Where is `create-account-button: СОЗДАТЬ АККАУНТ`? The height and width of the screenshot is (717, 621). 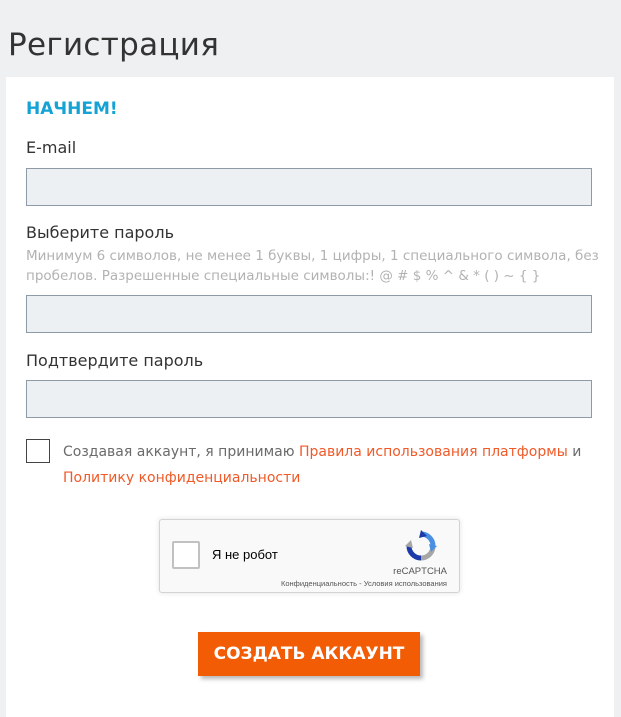
create-account-button: СОЗДАТЬ АККАУНТ is located at coordinates (309, 654).